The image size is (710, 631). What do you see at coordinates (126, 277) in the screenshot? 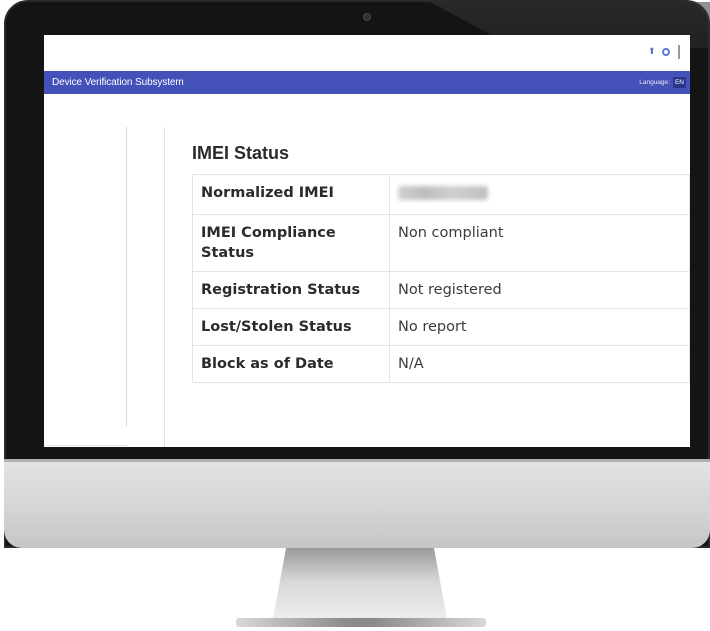
I see `sidebar-divider` at bounding box center [126, 277].